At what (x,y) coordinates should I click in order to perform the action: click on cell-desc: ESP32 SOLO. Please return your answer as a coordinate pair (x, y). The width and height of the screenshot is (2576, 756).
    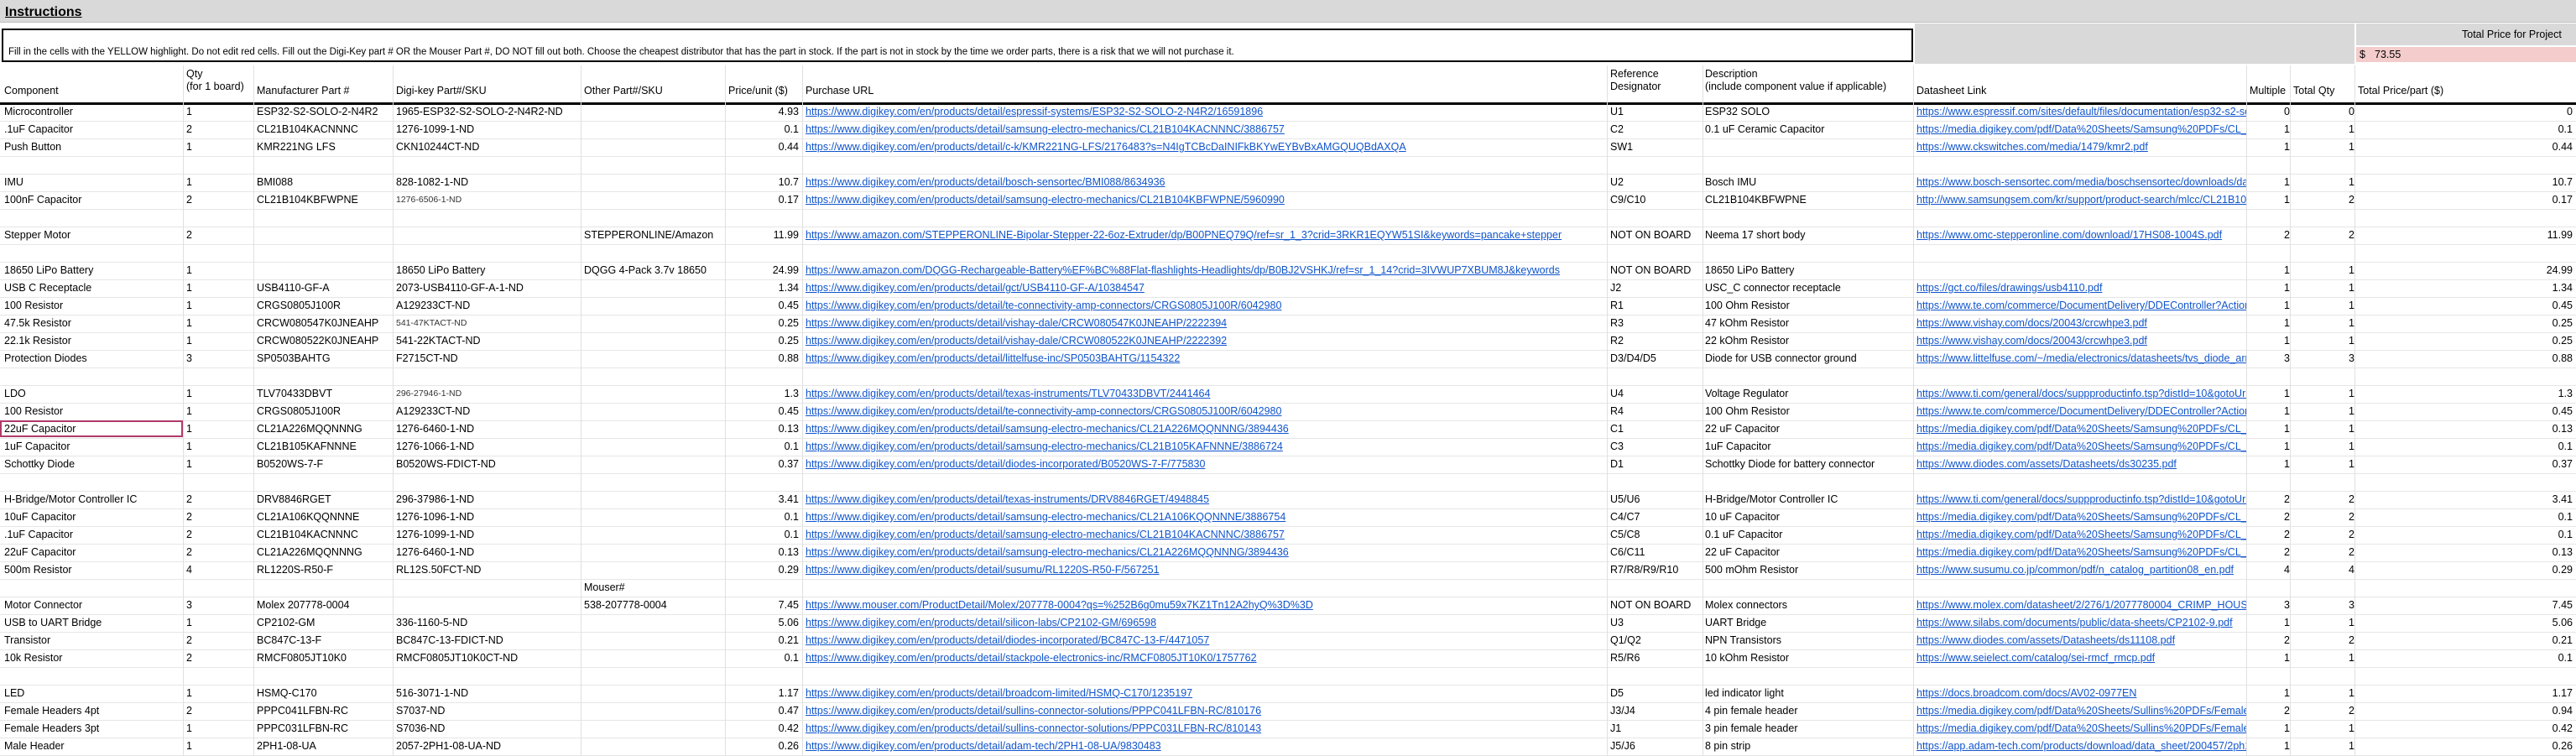
    Looking at the image, I should click on (1809, 112).